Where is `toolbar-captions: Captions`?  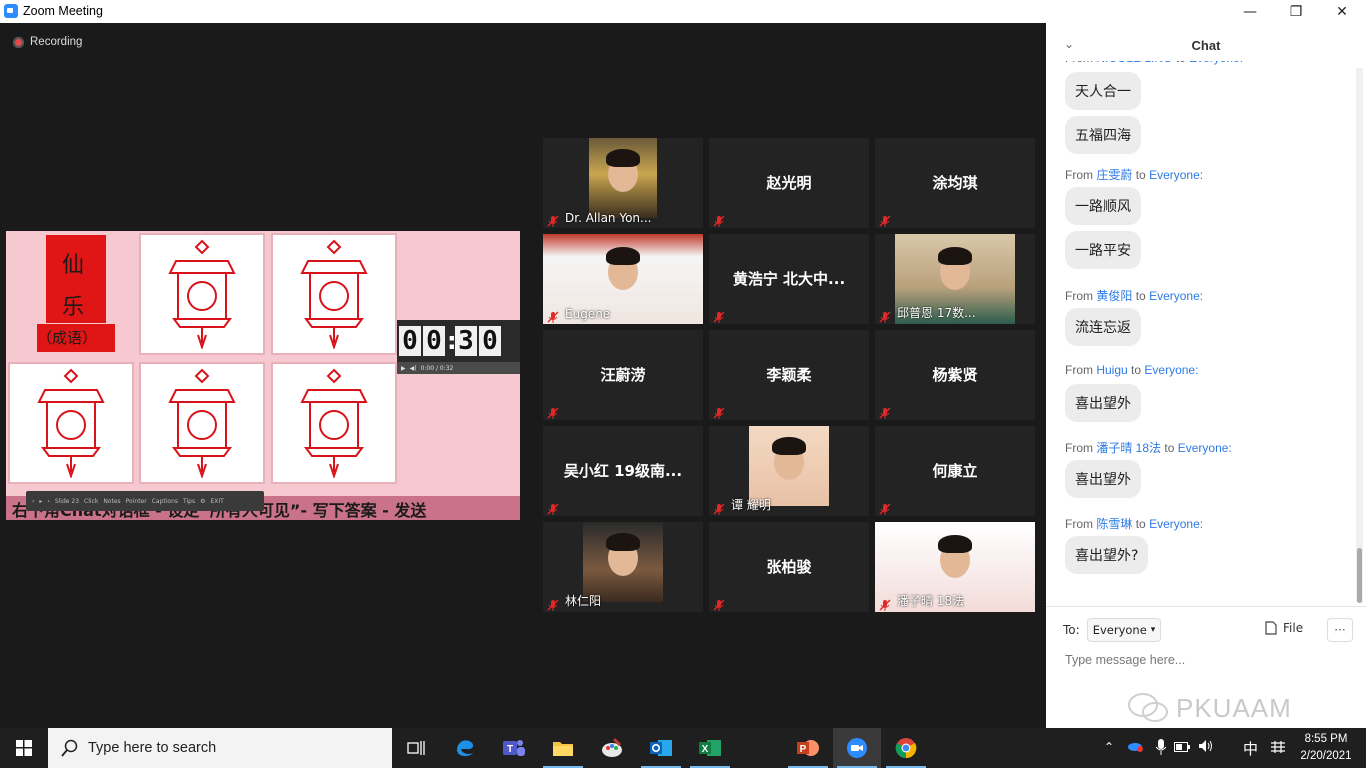 toolbar-captions: Captions is located at coordinates (165, 501).